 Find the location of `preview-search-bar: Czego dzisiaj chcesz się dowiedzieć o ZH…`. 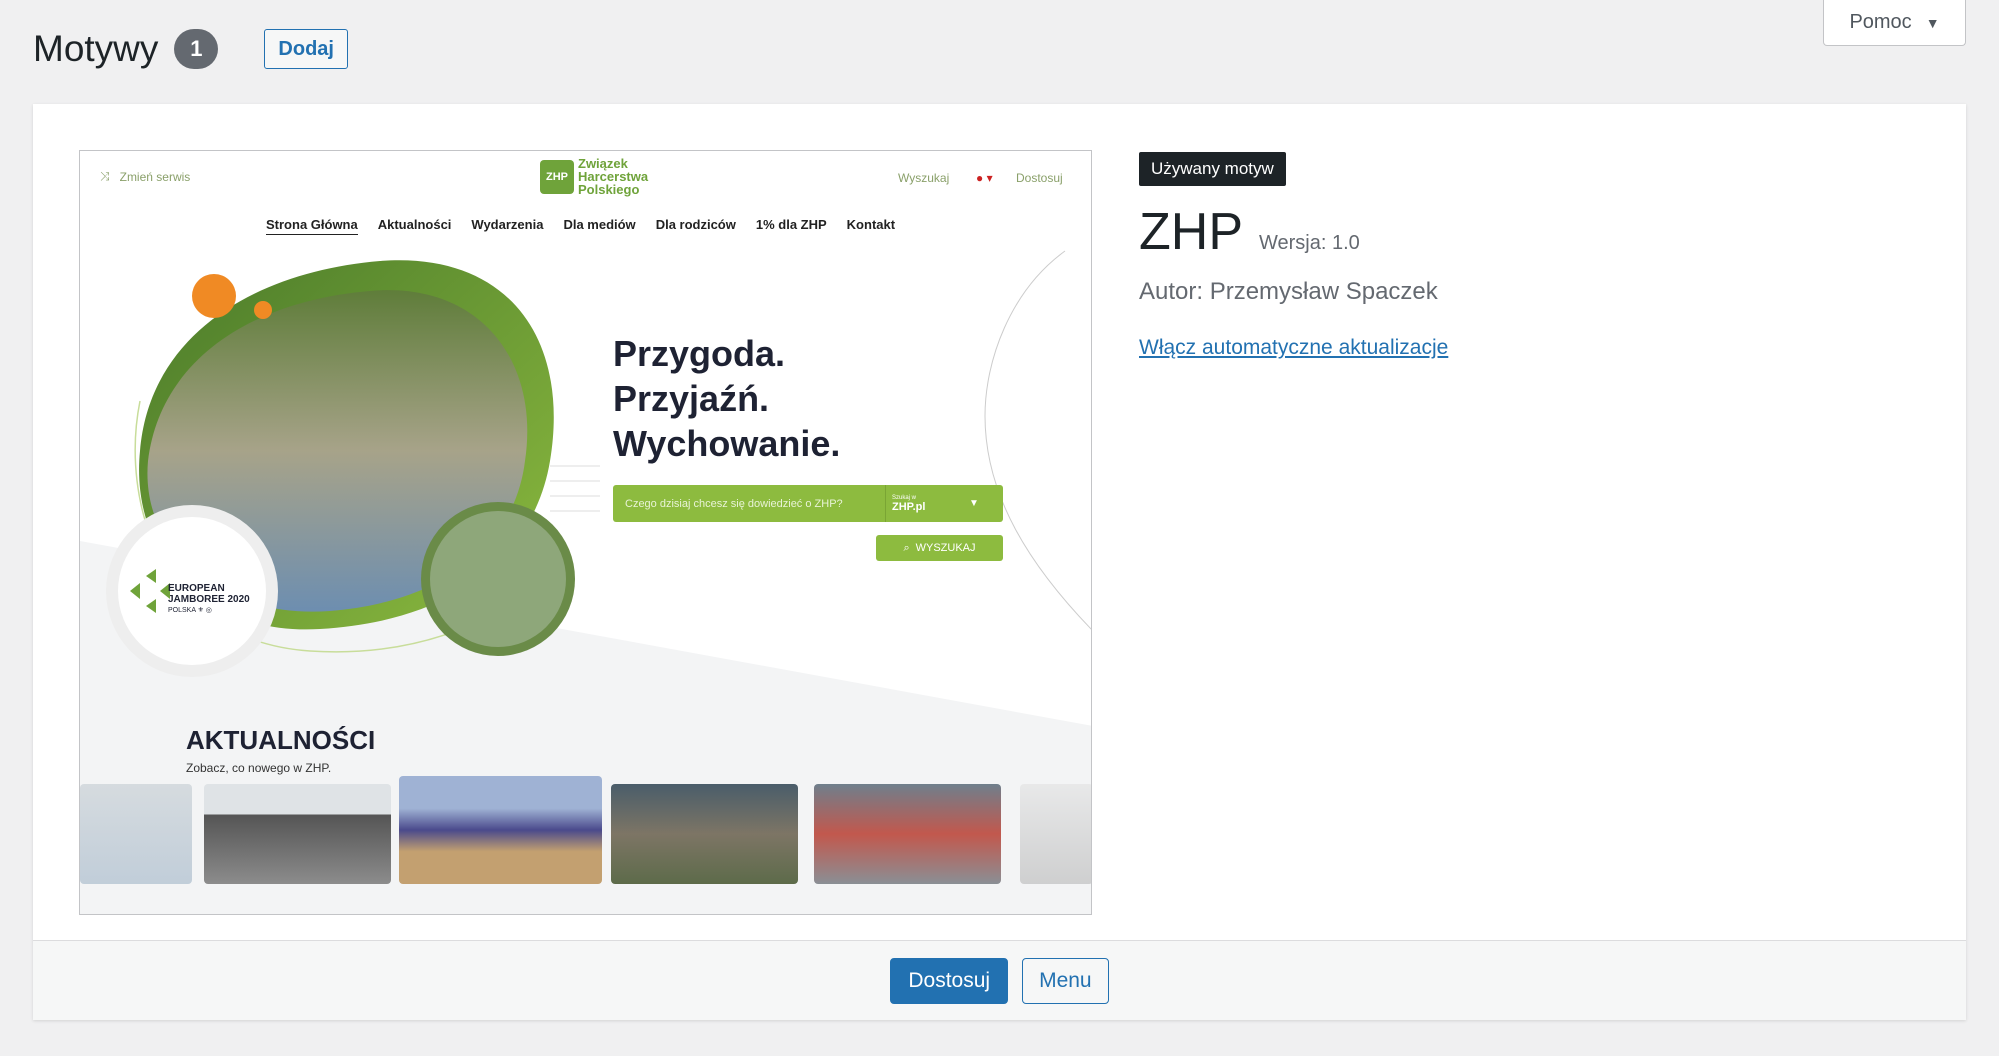

preview-search-bar: Czego dzisiaj chcesz się dowiedzieć o ZH… is located at coordinates (808, 503).